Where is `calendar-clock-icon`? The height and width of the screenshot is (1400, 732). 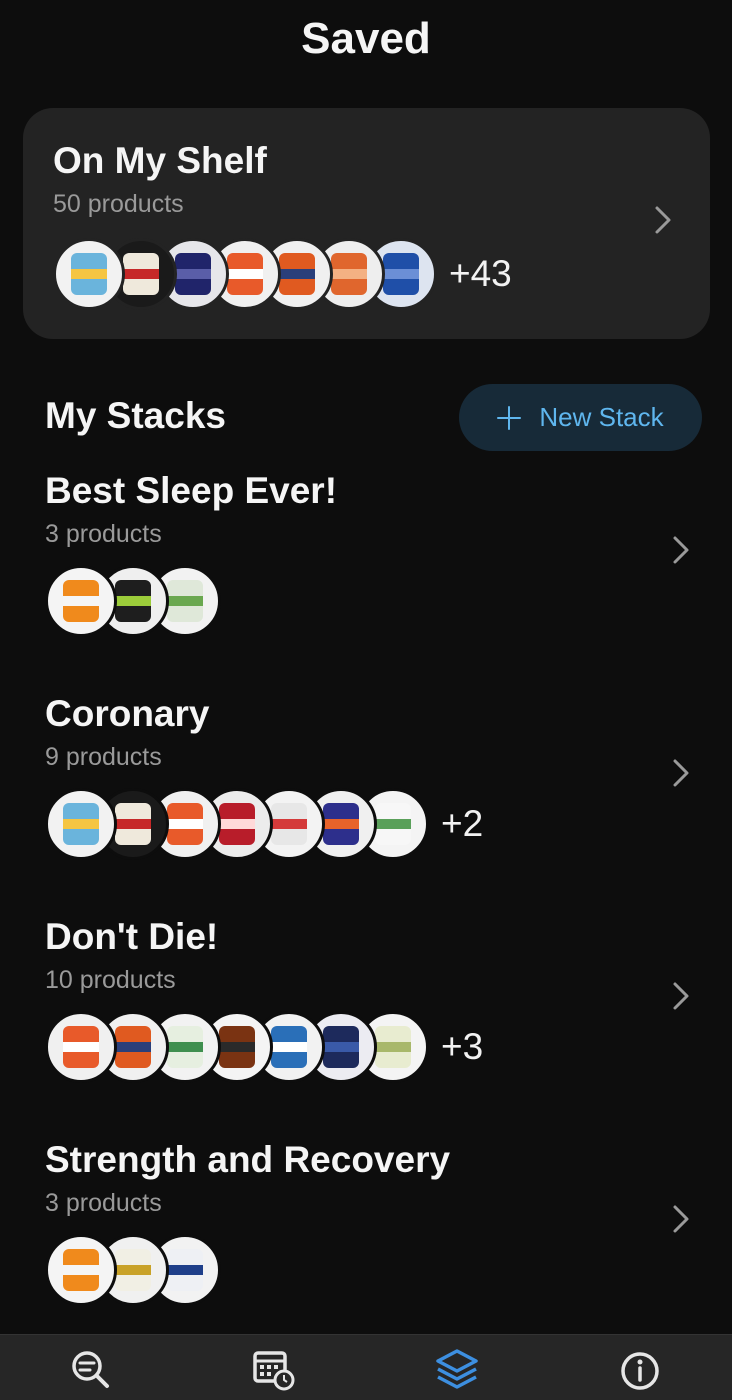
calendar-clock-icon is located at coordinates (273, 1373).